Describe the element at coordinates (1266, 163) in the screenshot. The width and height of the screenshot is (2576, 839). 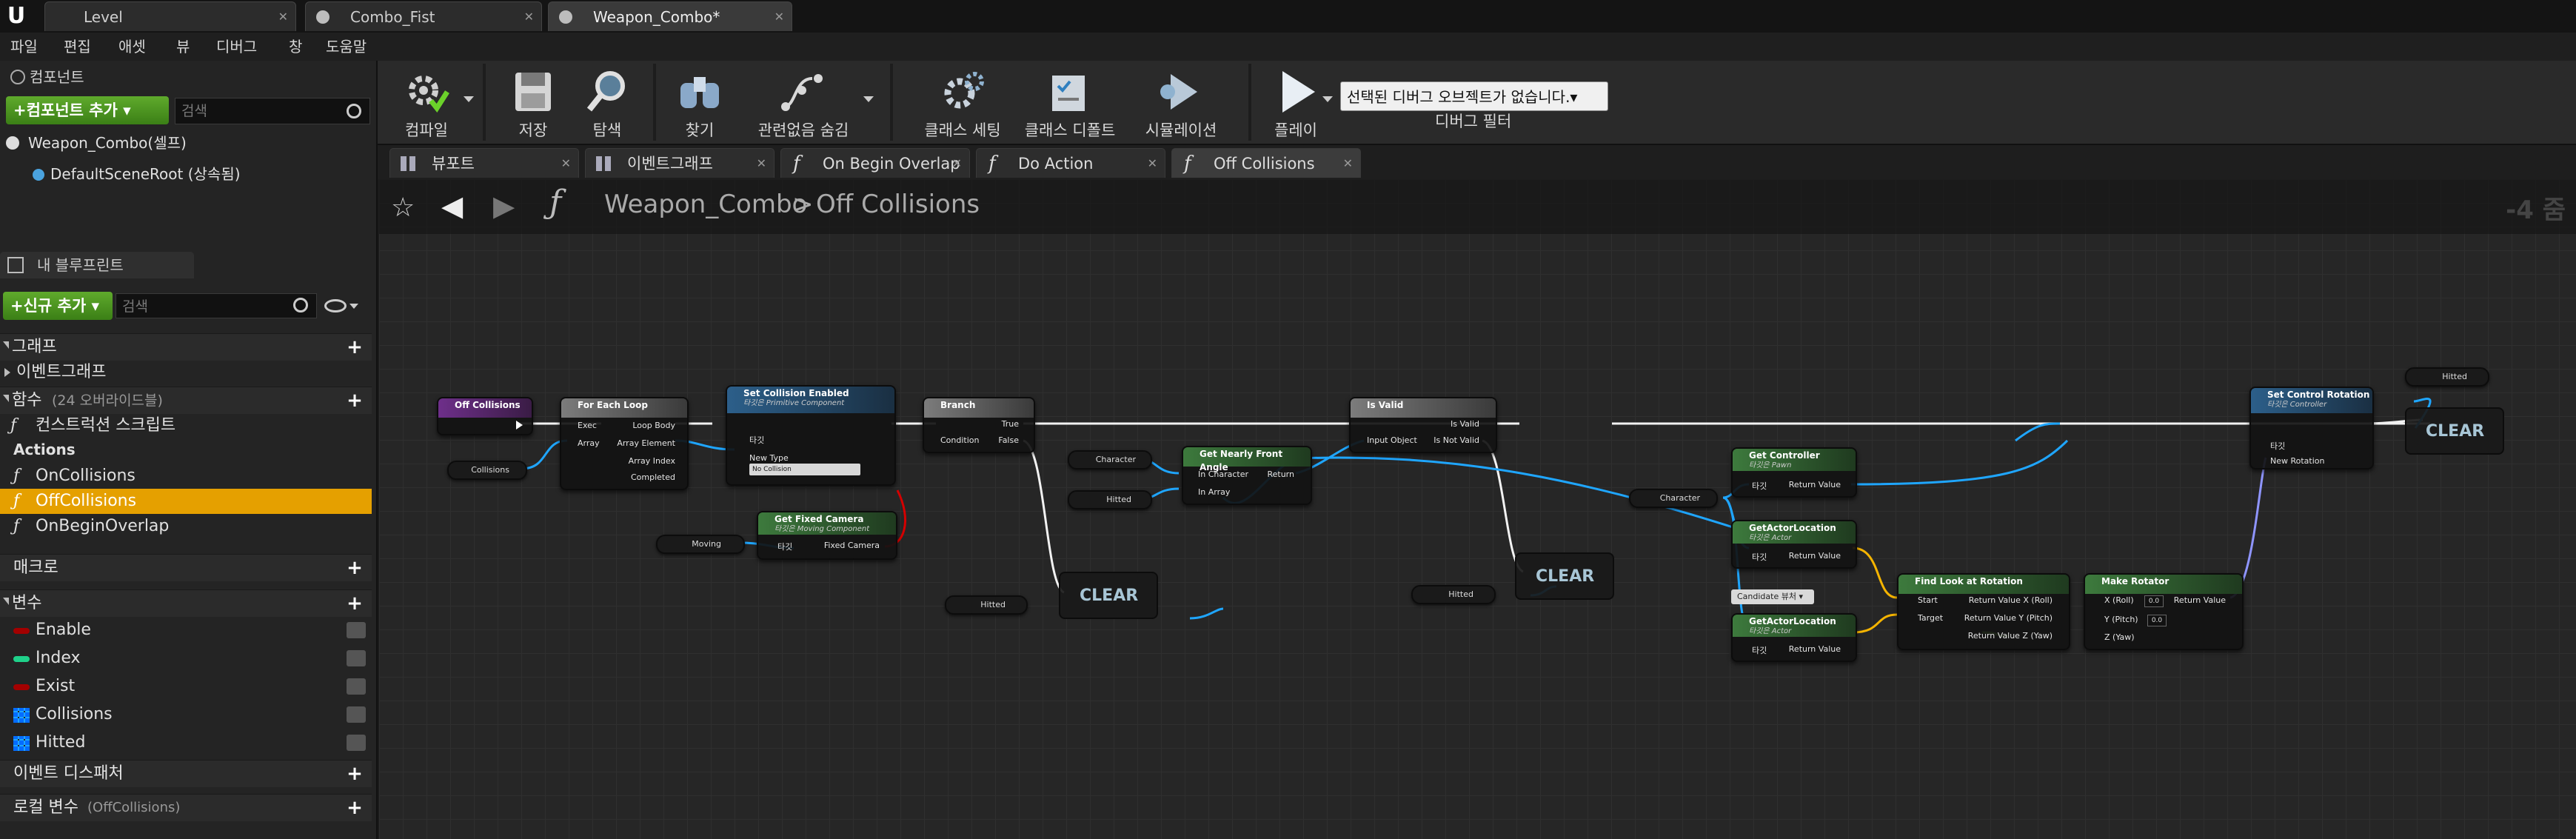
I see `tab-off-collisions: f Off Collisions ✕` at that location.